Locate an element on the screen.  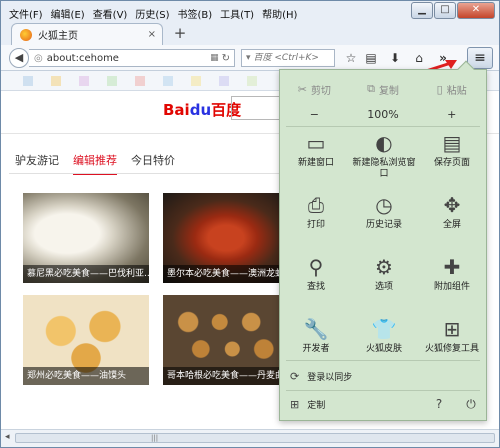
puzzle-icon: ✚ is located at coordinates (452, 267).